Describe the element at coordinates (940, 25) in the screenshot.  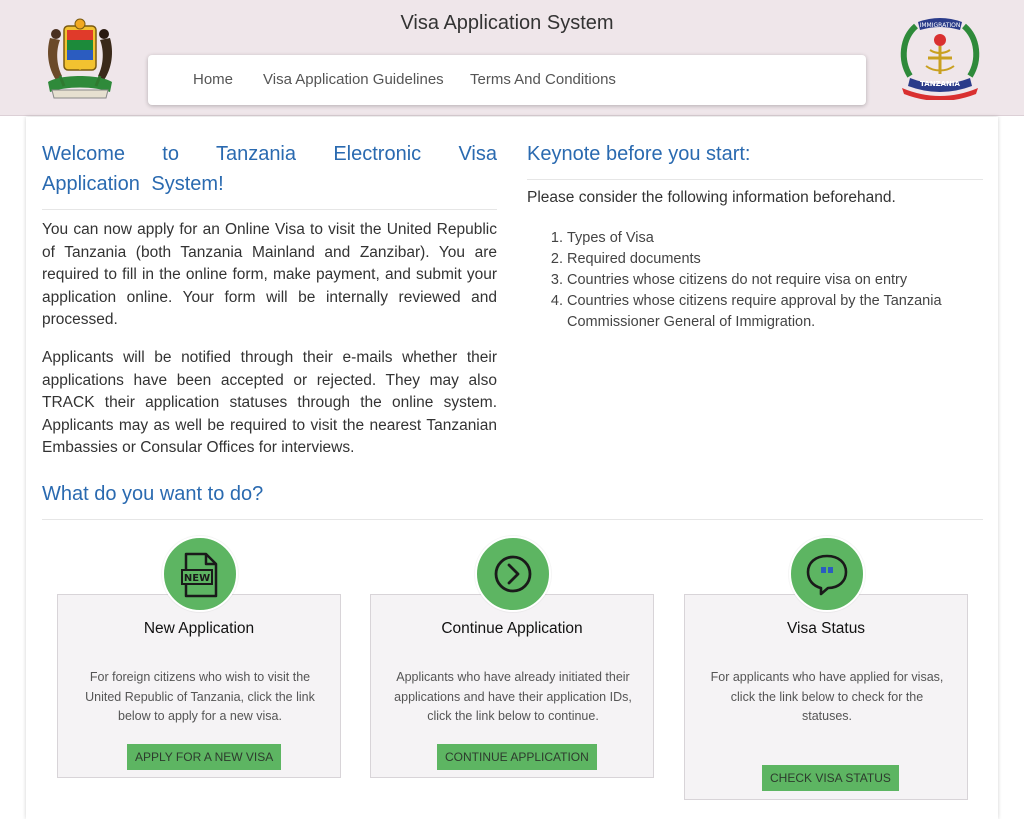
I see `emblem-text-top: IMMIGRATION` at that location.